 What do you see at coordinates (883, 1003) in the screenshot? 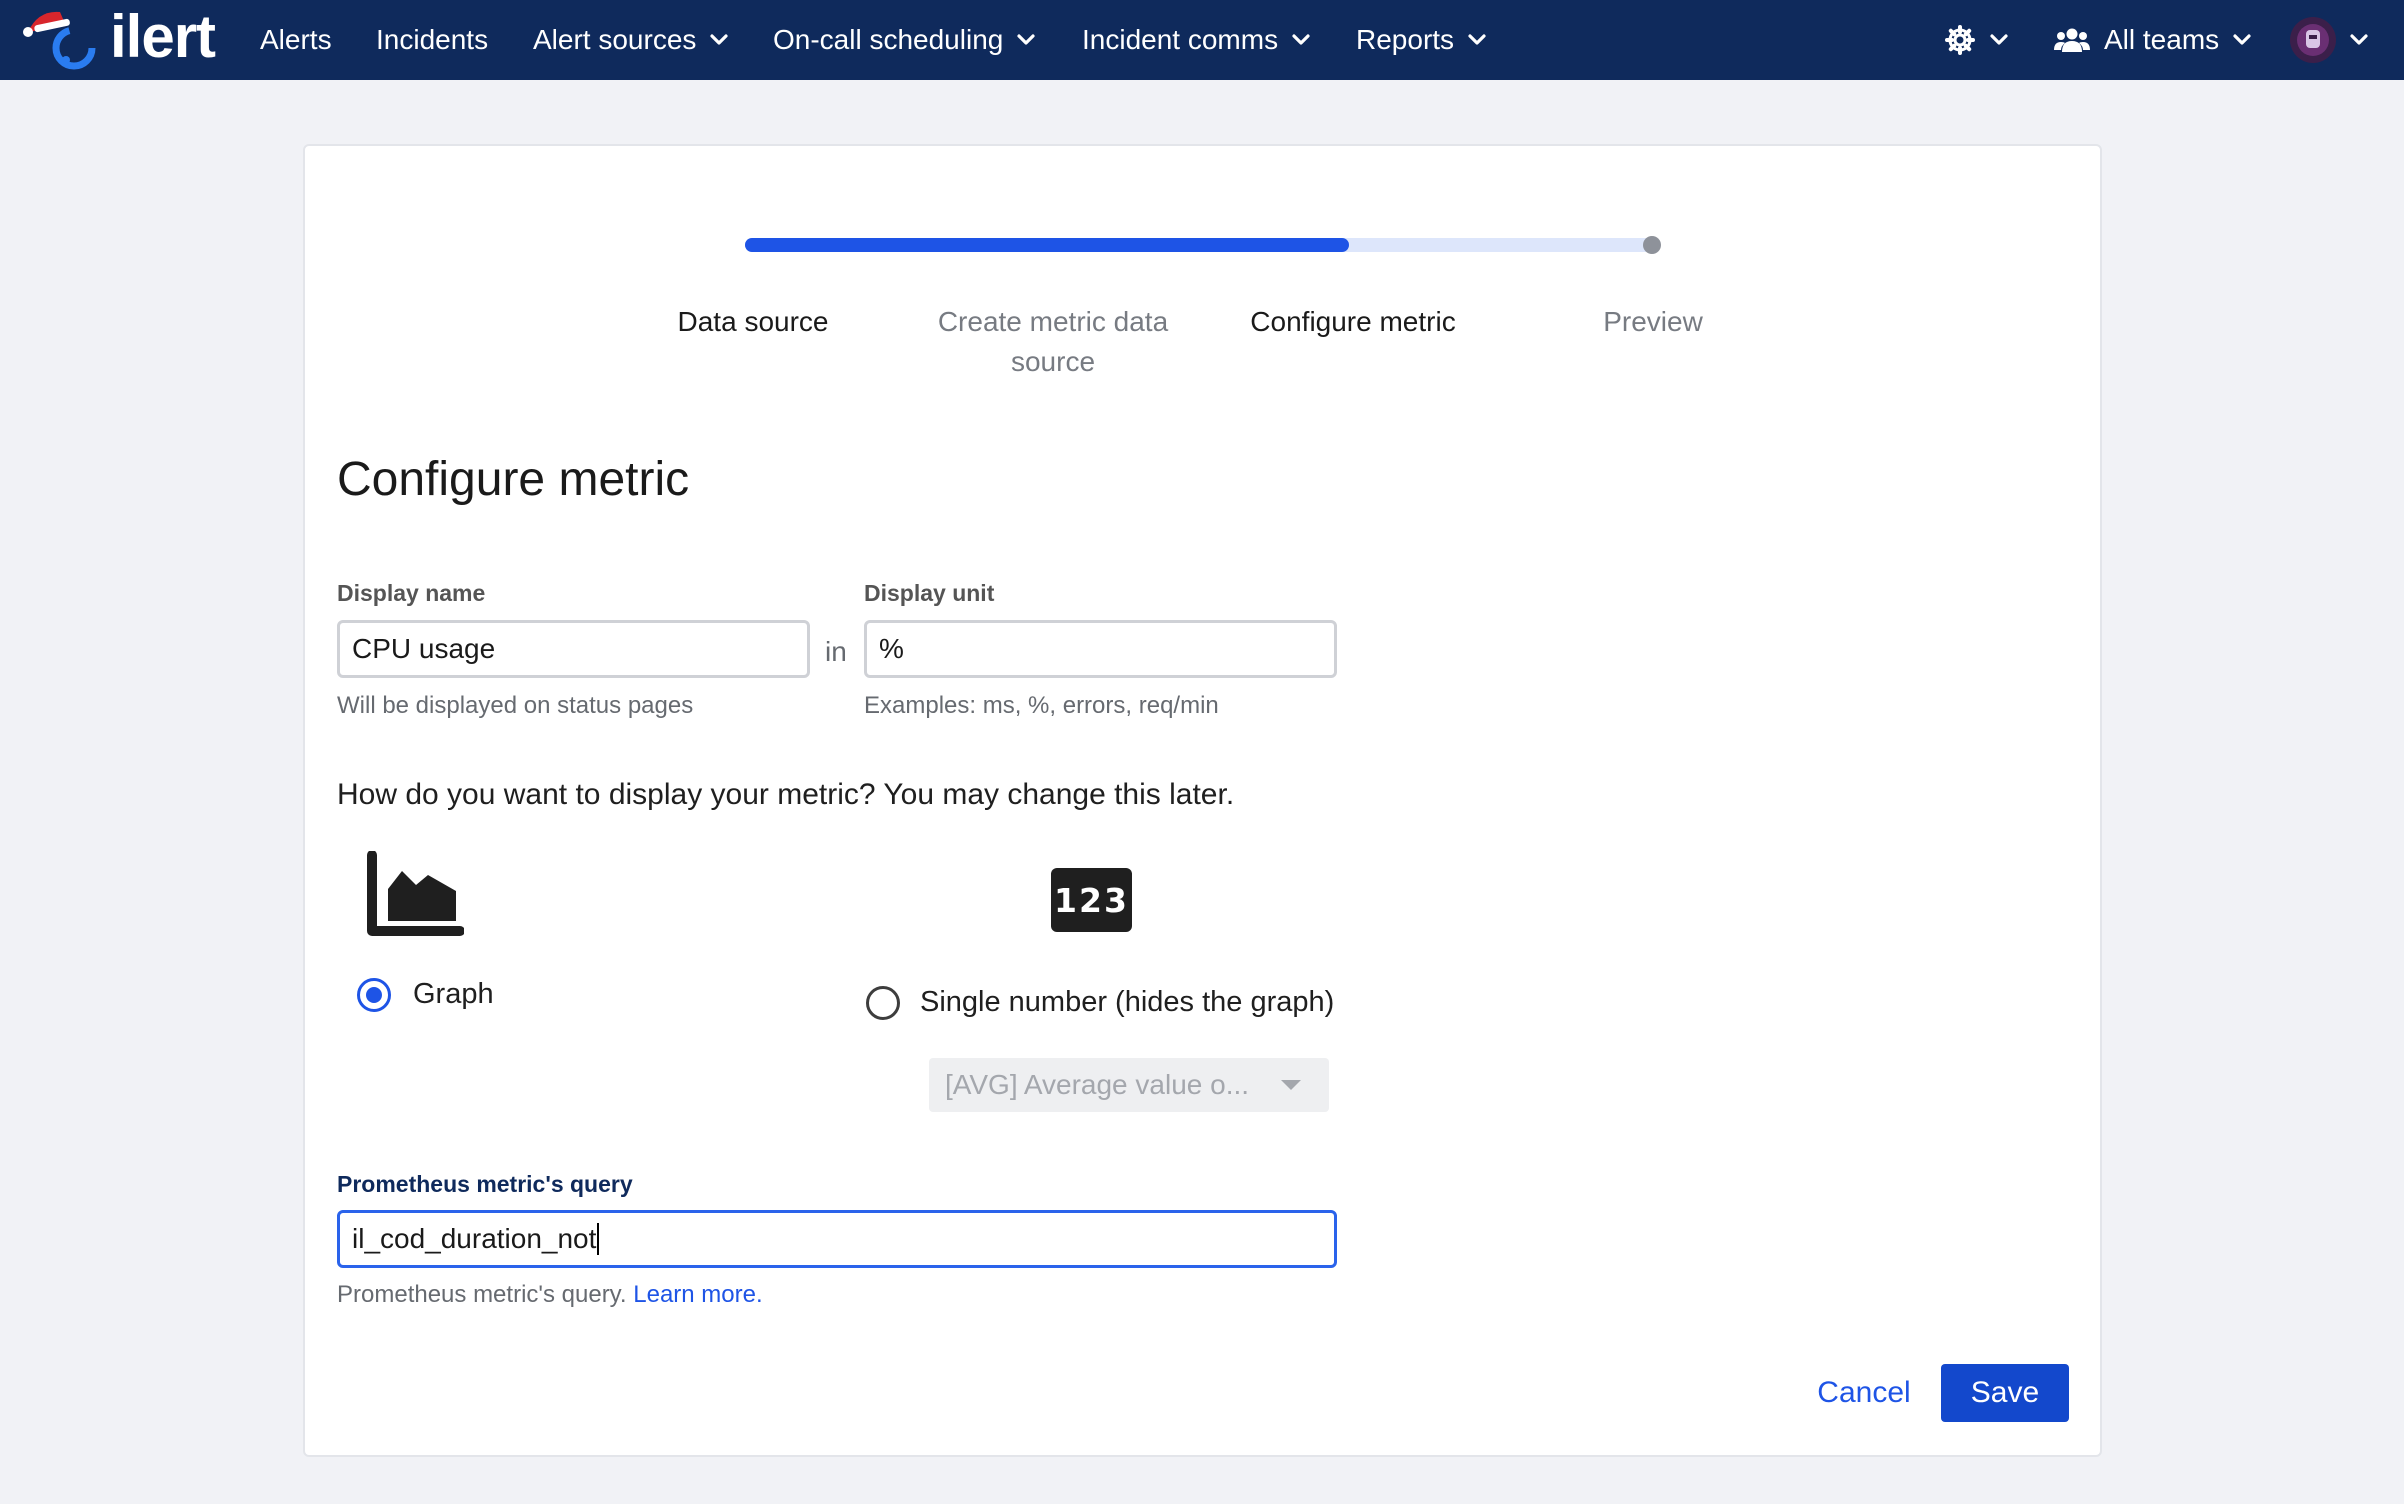
I see `single-number-radio` at bounding box center [883, 1003].